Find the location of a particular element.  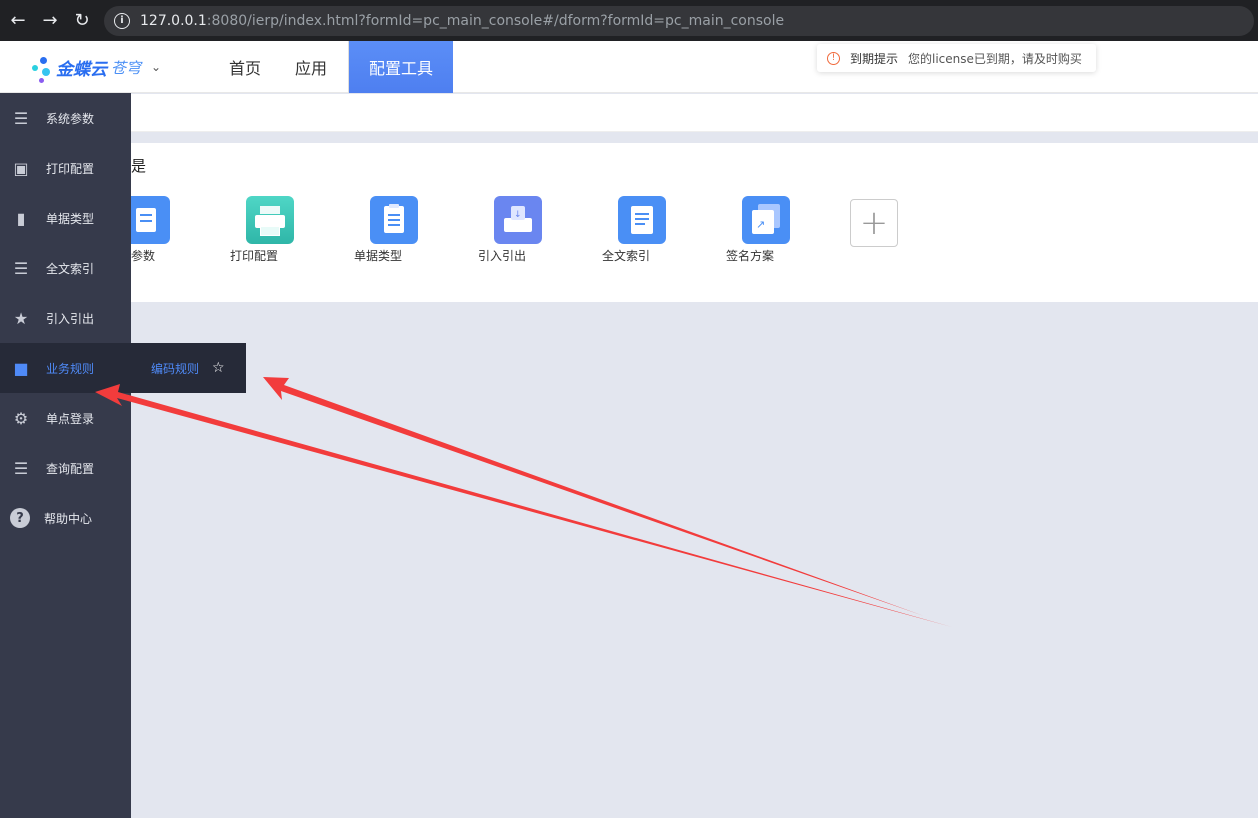

card-title: 是 is located at coordinates (139, 166).